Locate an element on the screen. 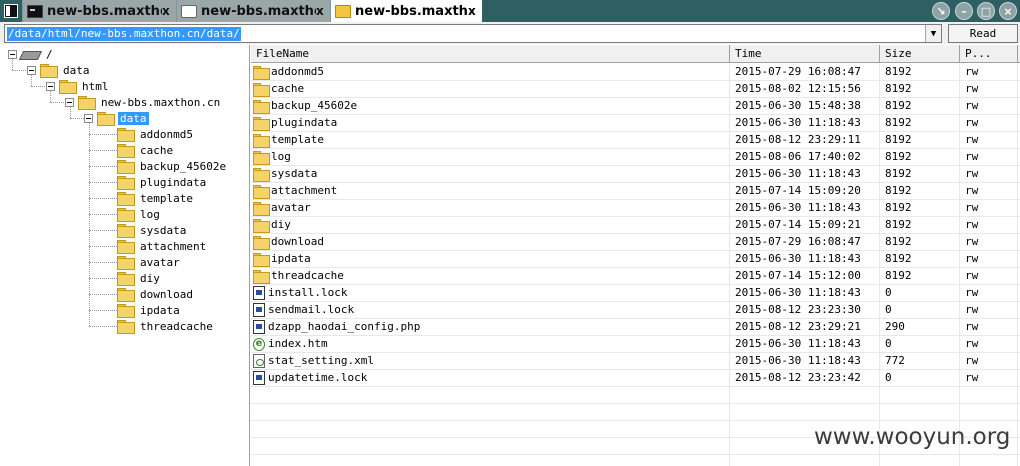 Image resolution: width=1020 pixels, height=466 pixels. tree-node-ipdata: ipdata is located at coordinates (149, 310).